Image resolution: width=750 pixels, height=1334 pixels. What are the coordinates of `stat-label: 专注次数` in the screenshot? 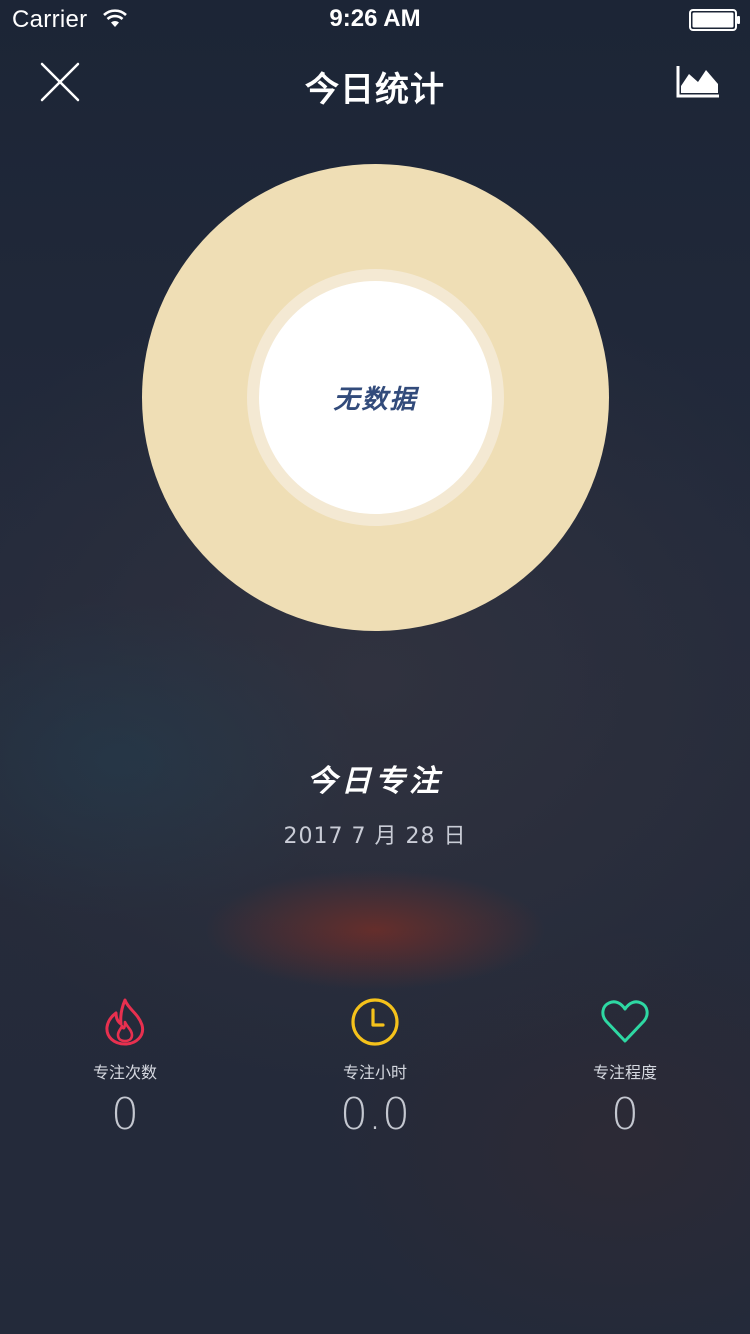 It's located at (124, 1072).